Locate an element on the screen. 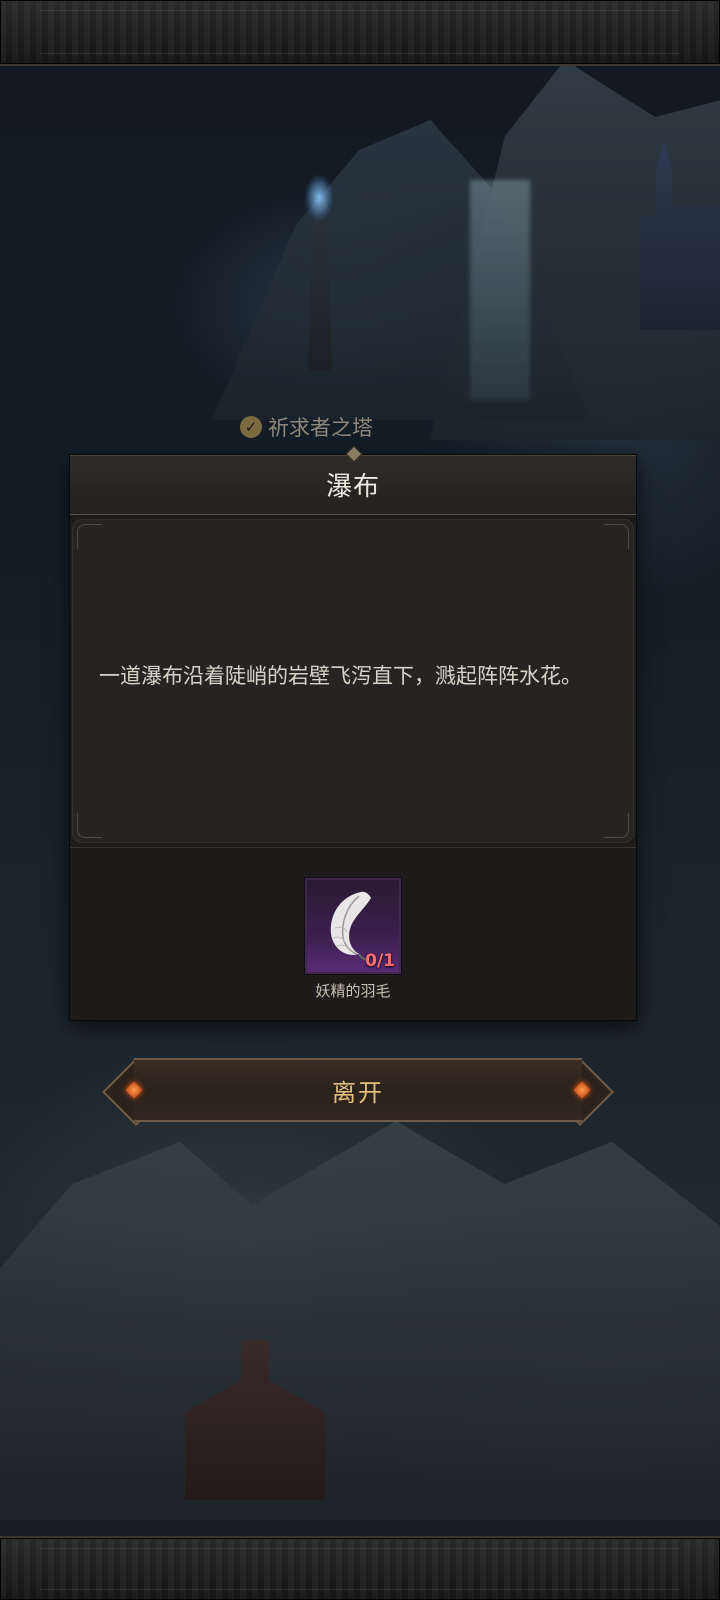 Image resolution: width=720 pixels, height=1600 pixels. tower-light is located at coordinates (319, 197).